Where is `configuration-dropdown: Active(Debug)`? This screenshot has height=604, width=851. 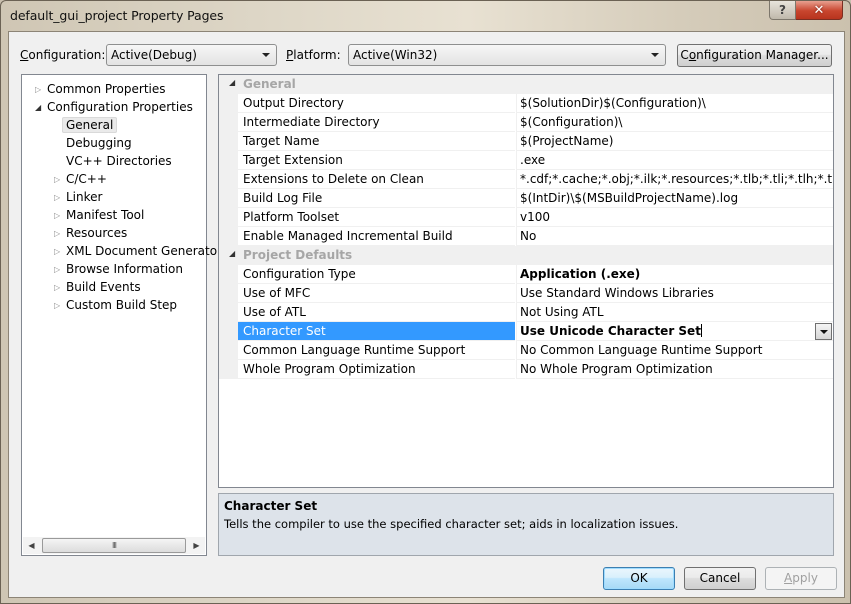
configuration-dropdown: Active(Debug) is located at coordinates (191, 55).